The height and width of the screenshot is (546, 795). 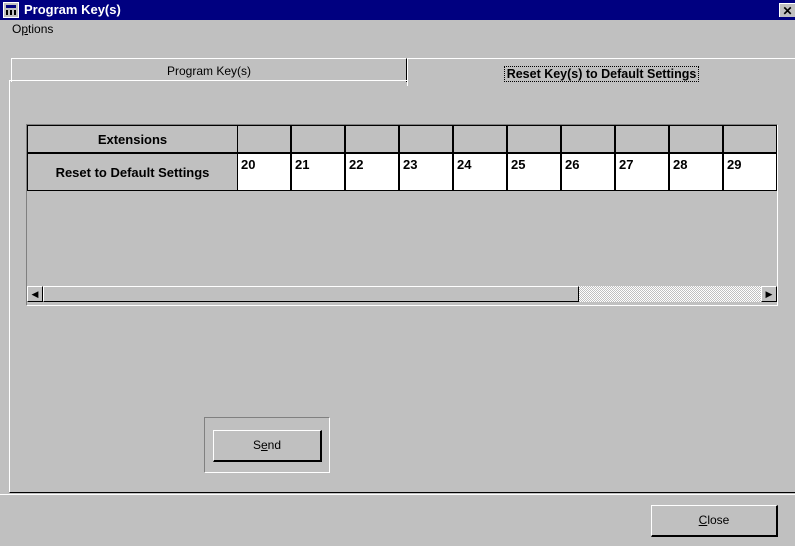 I want to click on reset-value-cell: 22, so click(x=372, y=172).